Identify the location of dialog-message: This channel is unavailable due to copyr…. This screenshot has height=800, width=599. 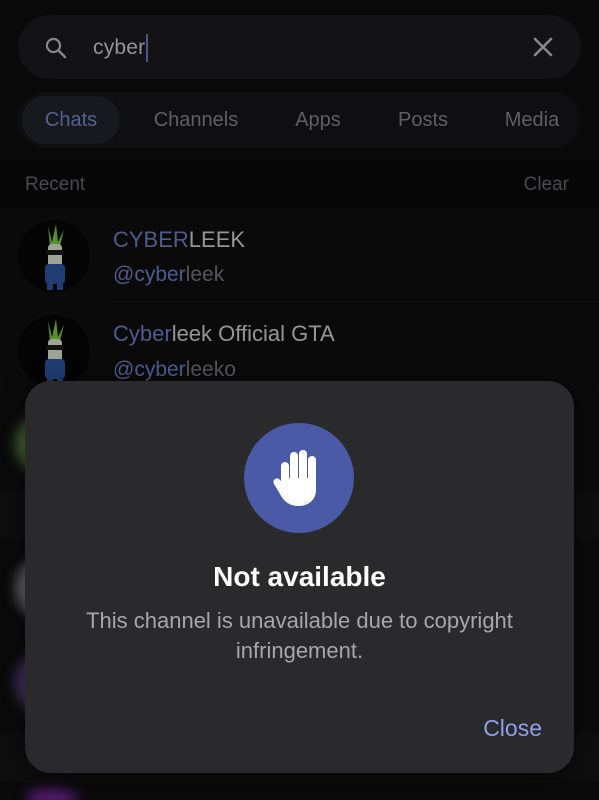
(299, 635).